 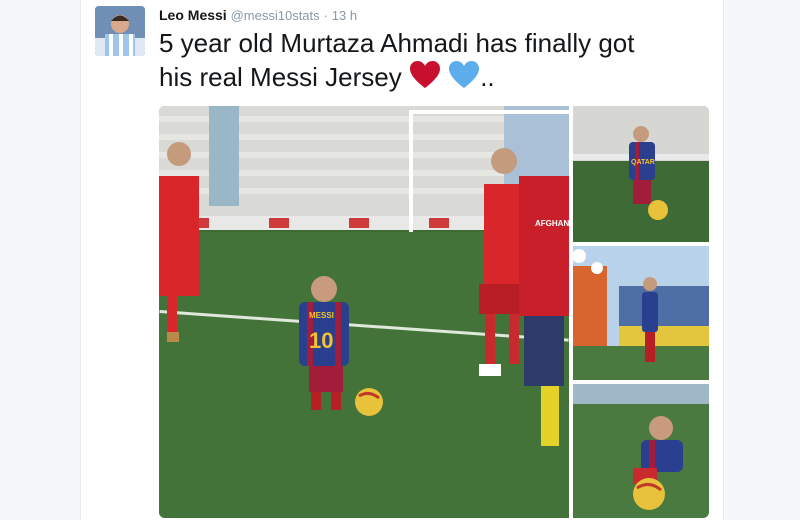 What do you see at coordinates (552, 223) in the screenshot?
I see `jacket-banner-text: AFGHAN` at bounding box center [552, 223].